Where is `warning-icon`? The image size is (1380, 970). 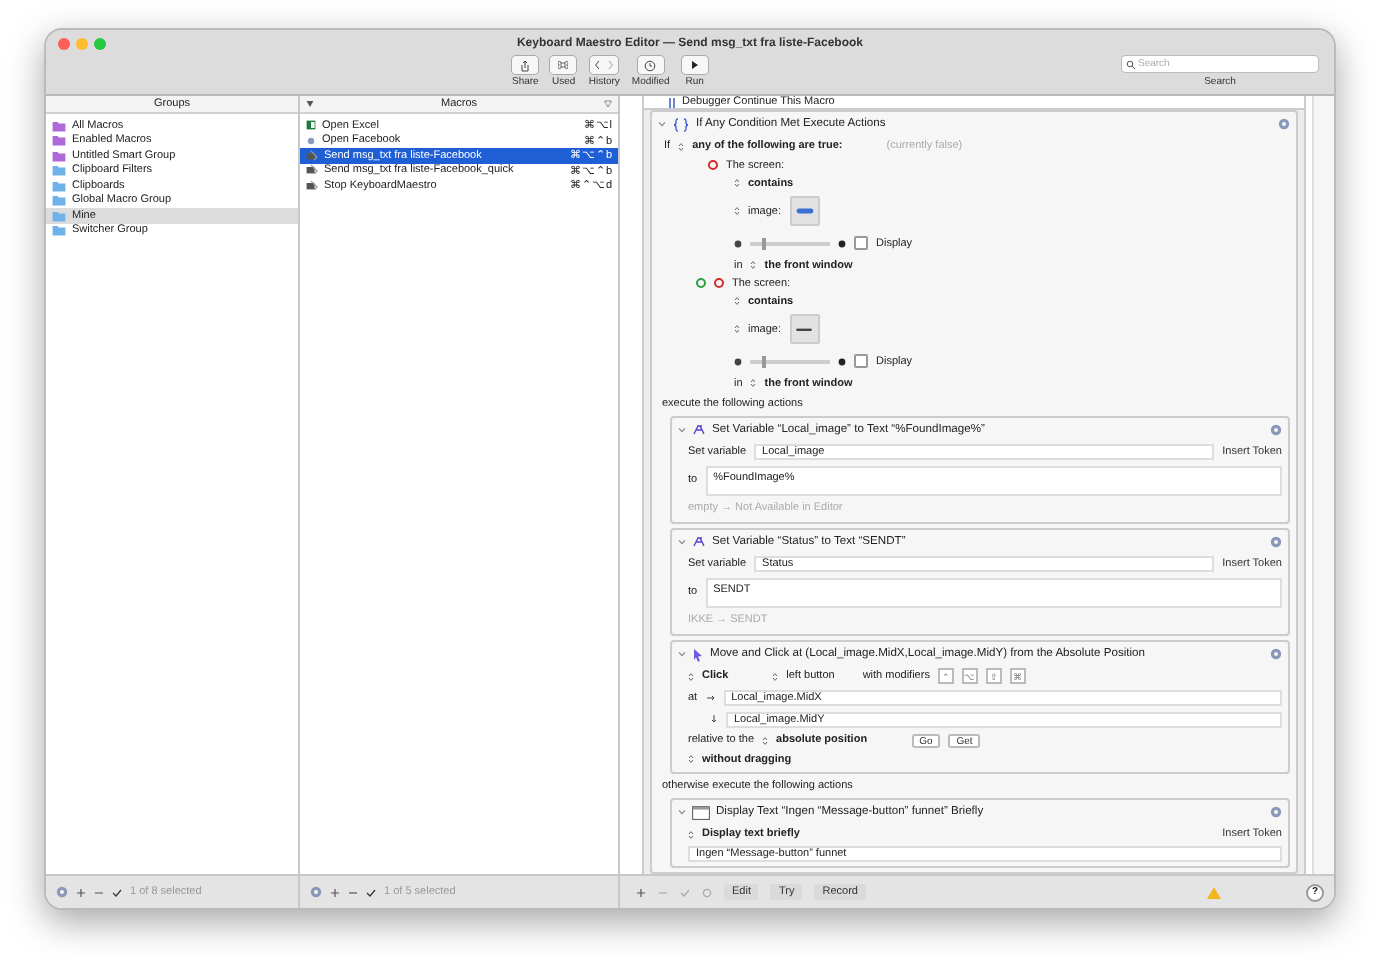
warning-icon is located at coordinates (1214, 892).